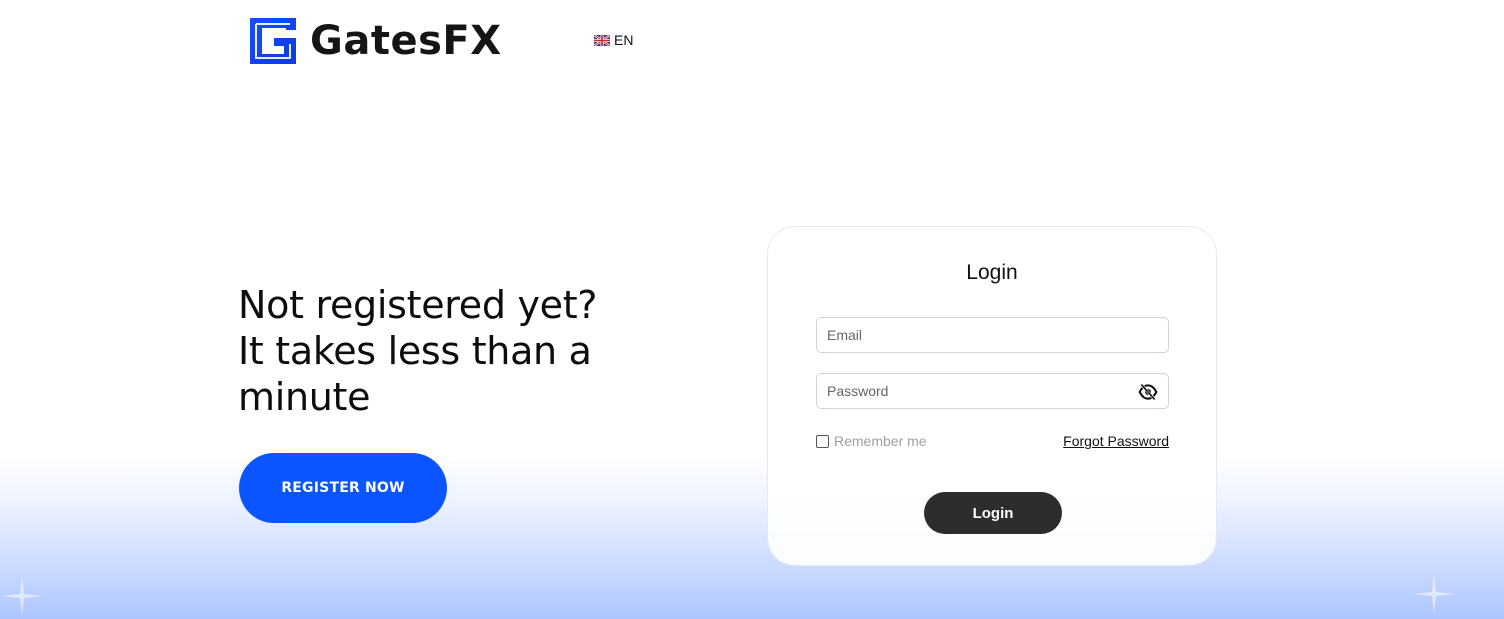 This screenshot has width=1504, height=619. Describe the element at coordinates (406, 41) in the screenshot. I see `brand-name: GatesFX` at that location.